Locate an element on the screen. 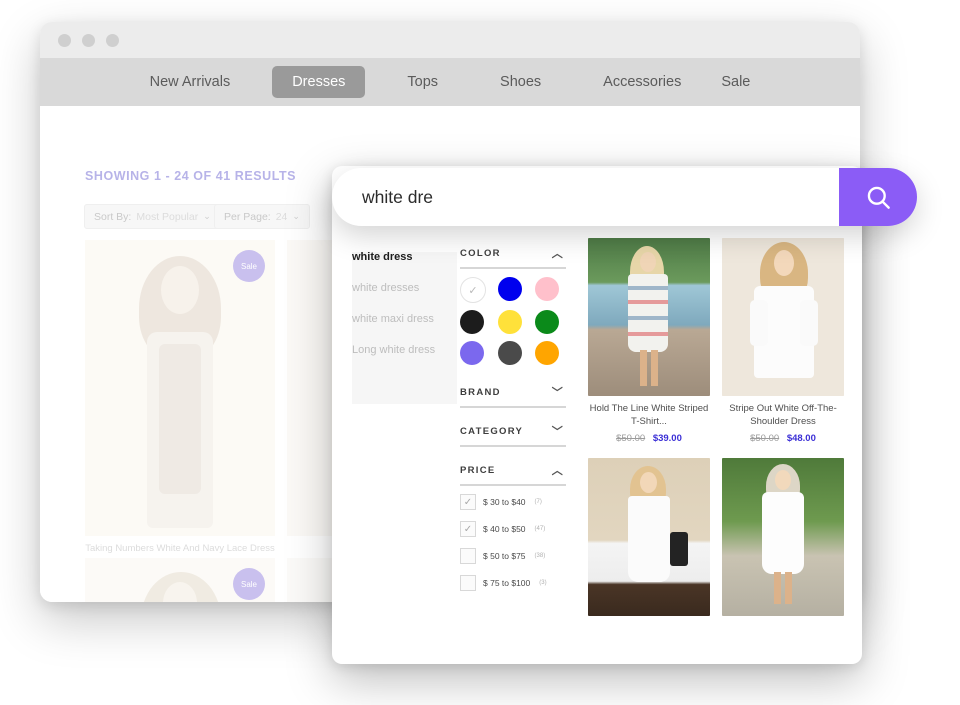 Image resolution: width=960 pixels, height=705 pixels. filter-section-color: COLOR ︿ ✓ is located at coordinates (513, 301).